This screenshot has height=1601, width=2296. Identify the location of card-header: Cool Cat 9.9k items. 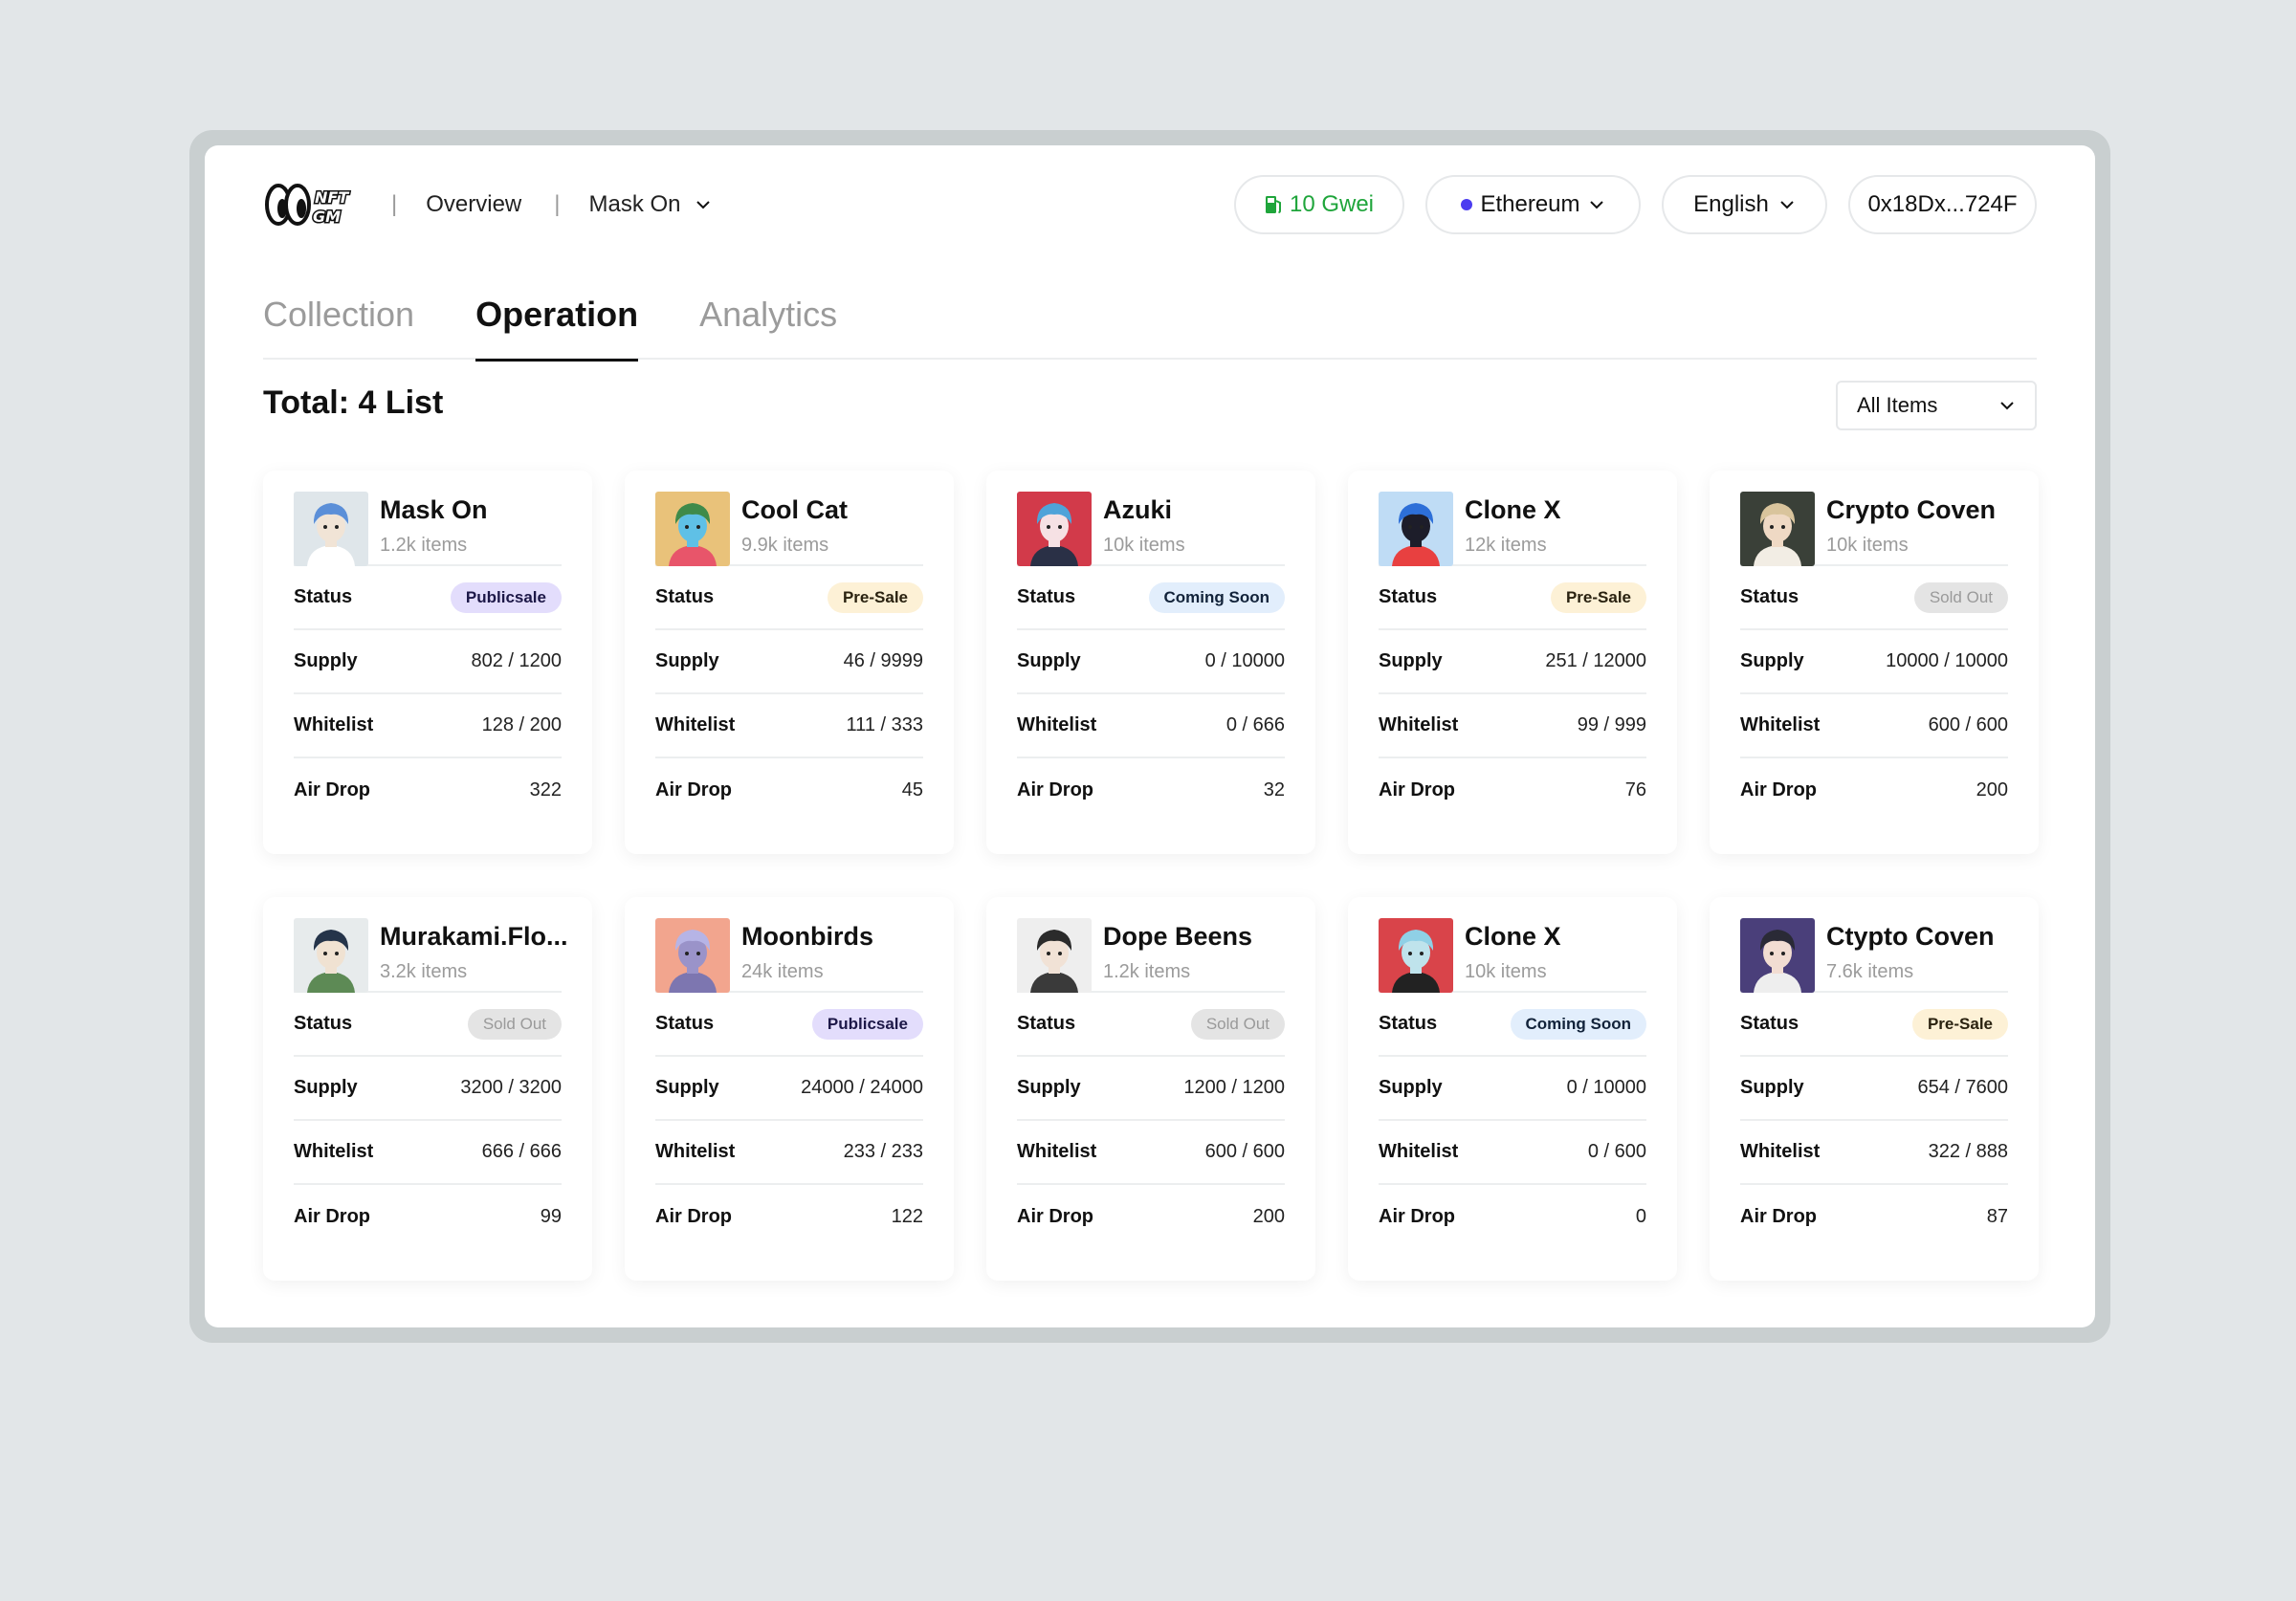
(789, 529).